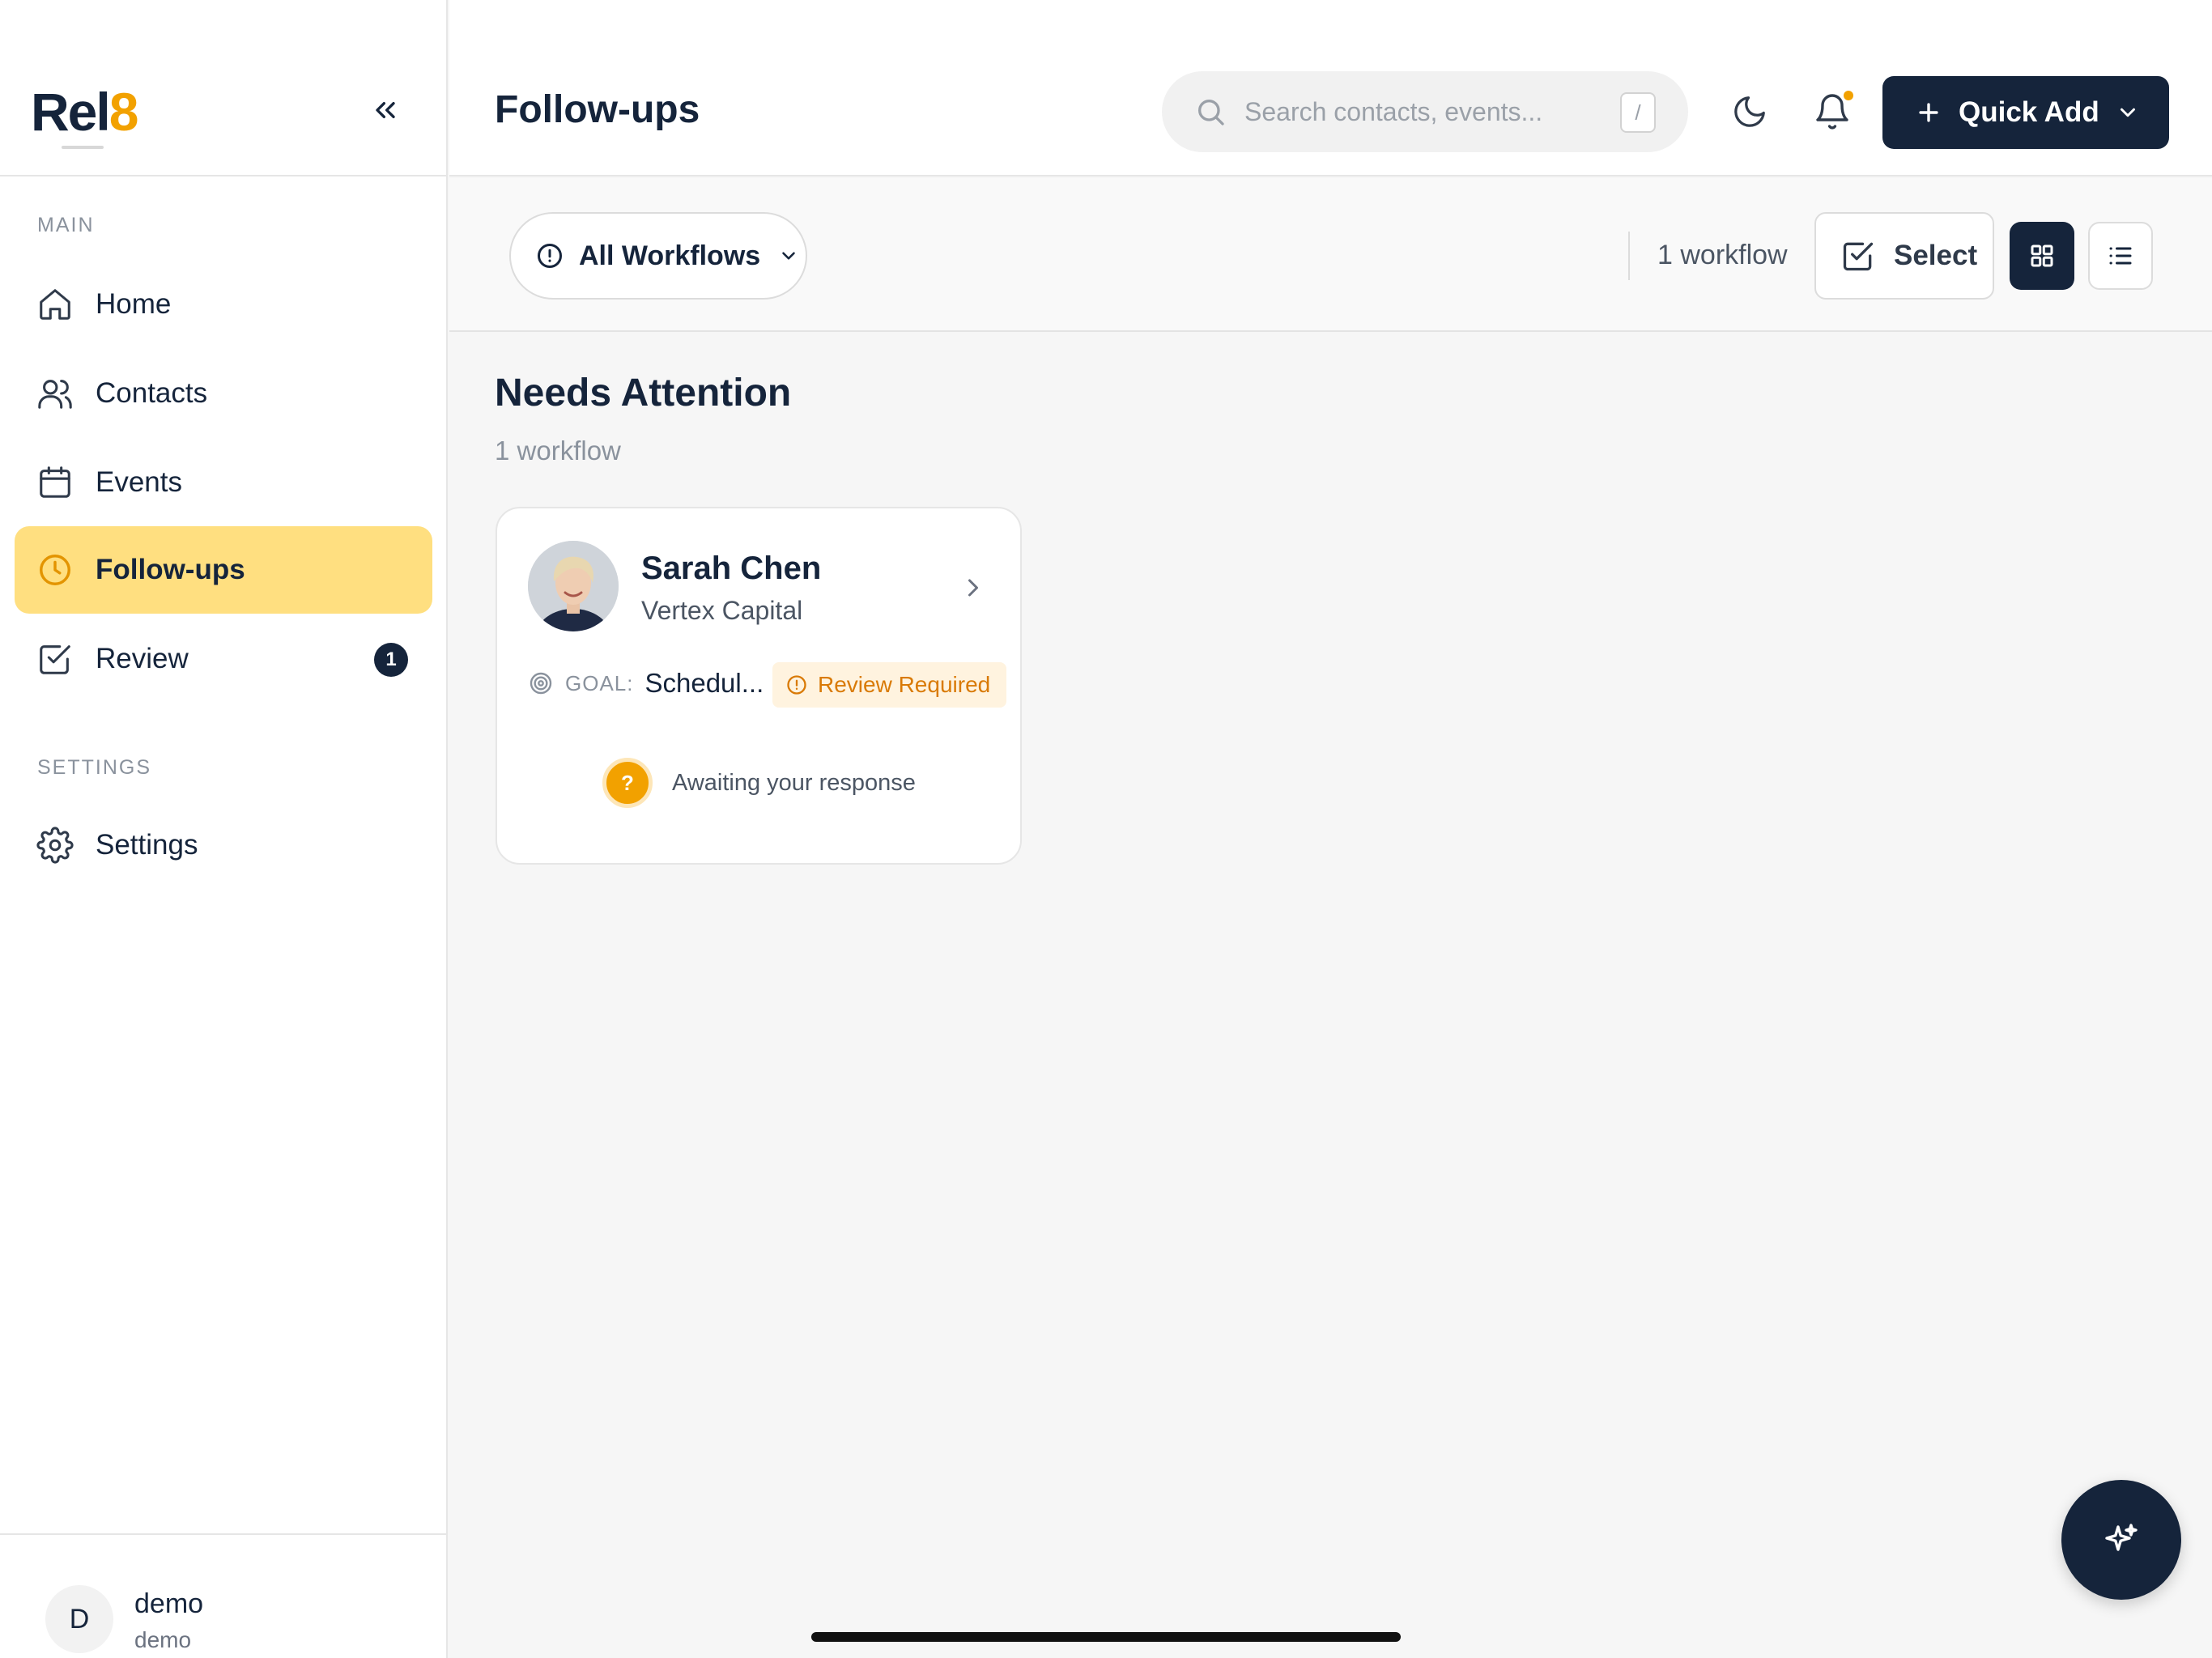 This screenshot has width=2212, height=1658. I want to click on section-title: Needs Attention, so click(644, 393).